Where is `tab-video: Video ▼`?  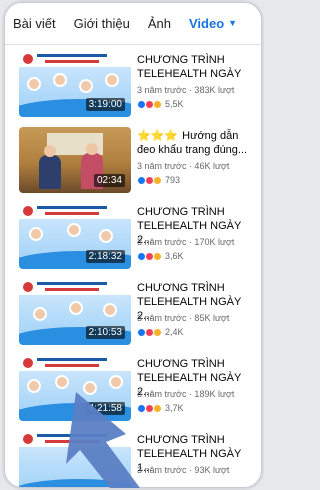
tab-video: Video ▼ is located at coordinates (213, 23).